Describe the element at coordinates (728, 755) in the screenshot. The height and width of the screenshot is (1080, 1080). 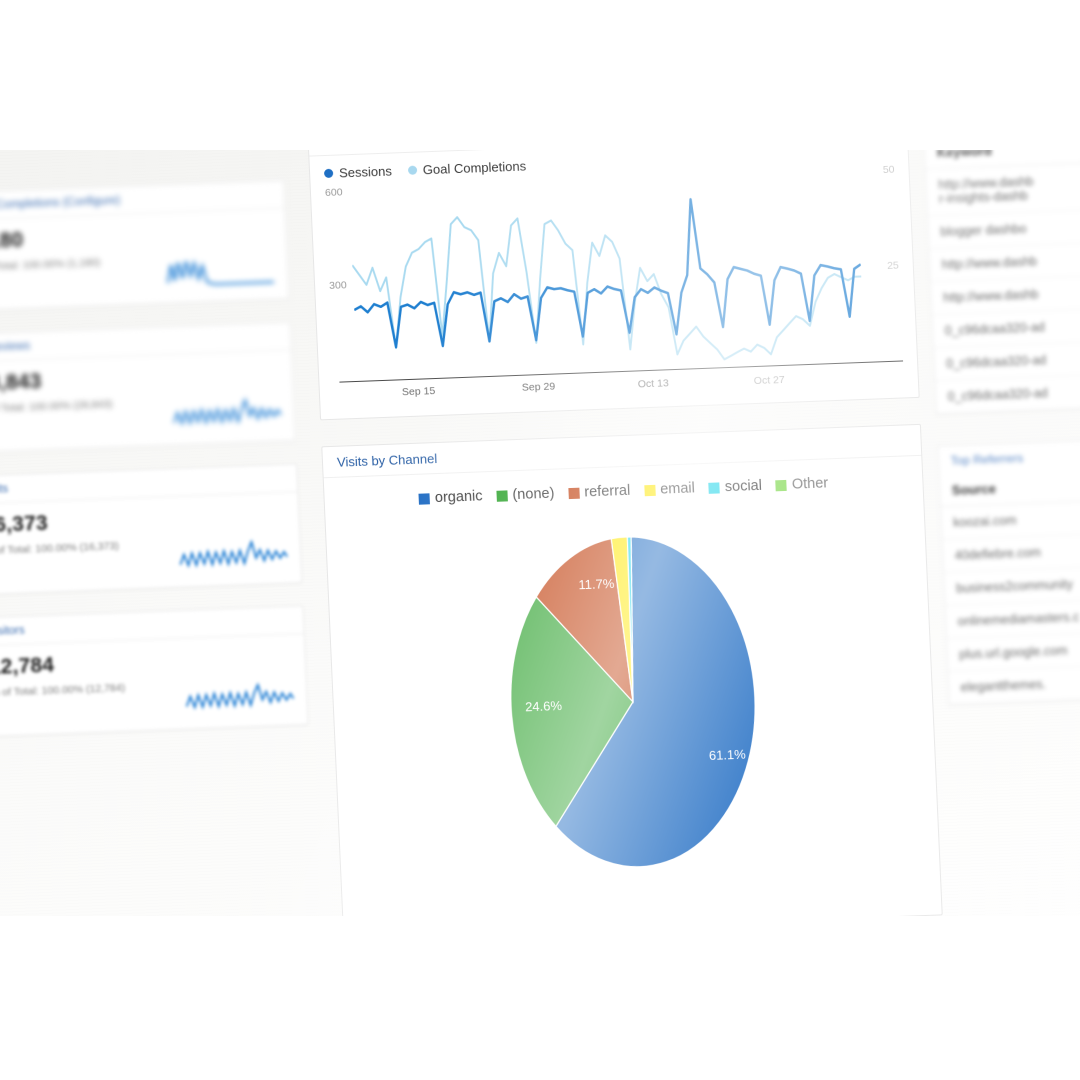
I see `pie-label-organic: 61.1%` at that location.